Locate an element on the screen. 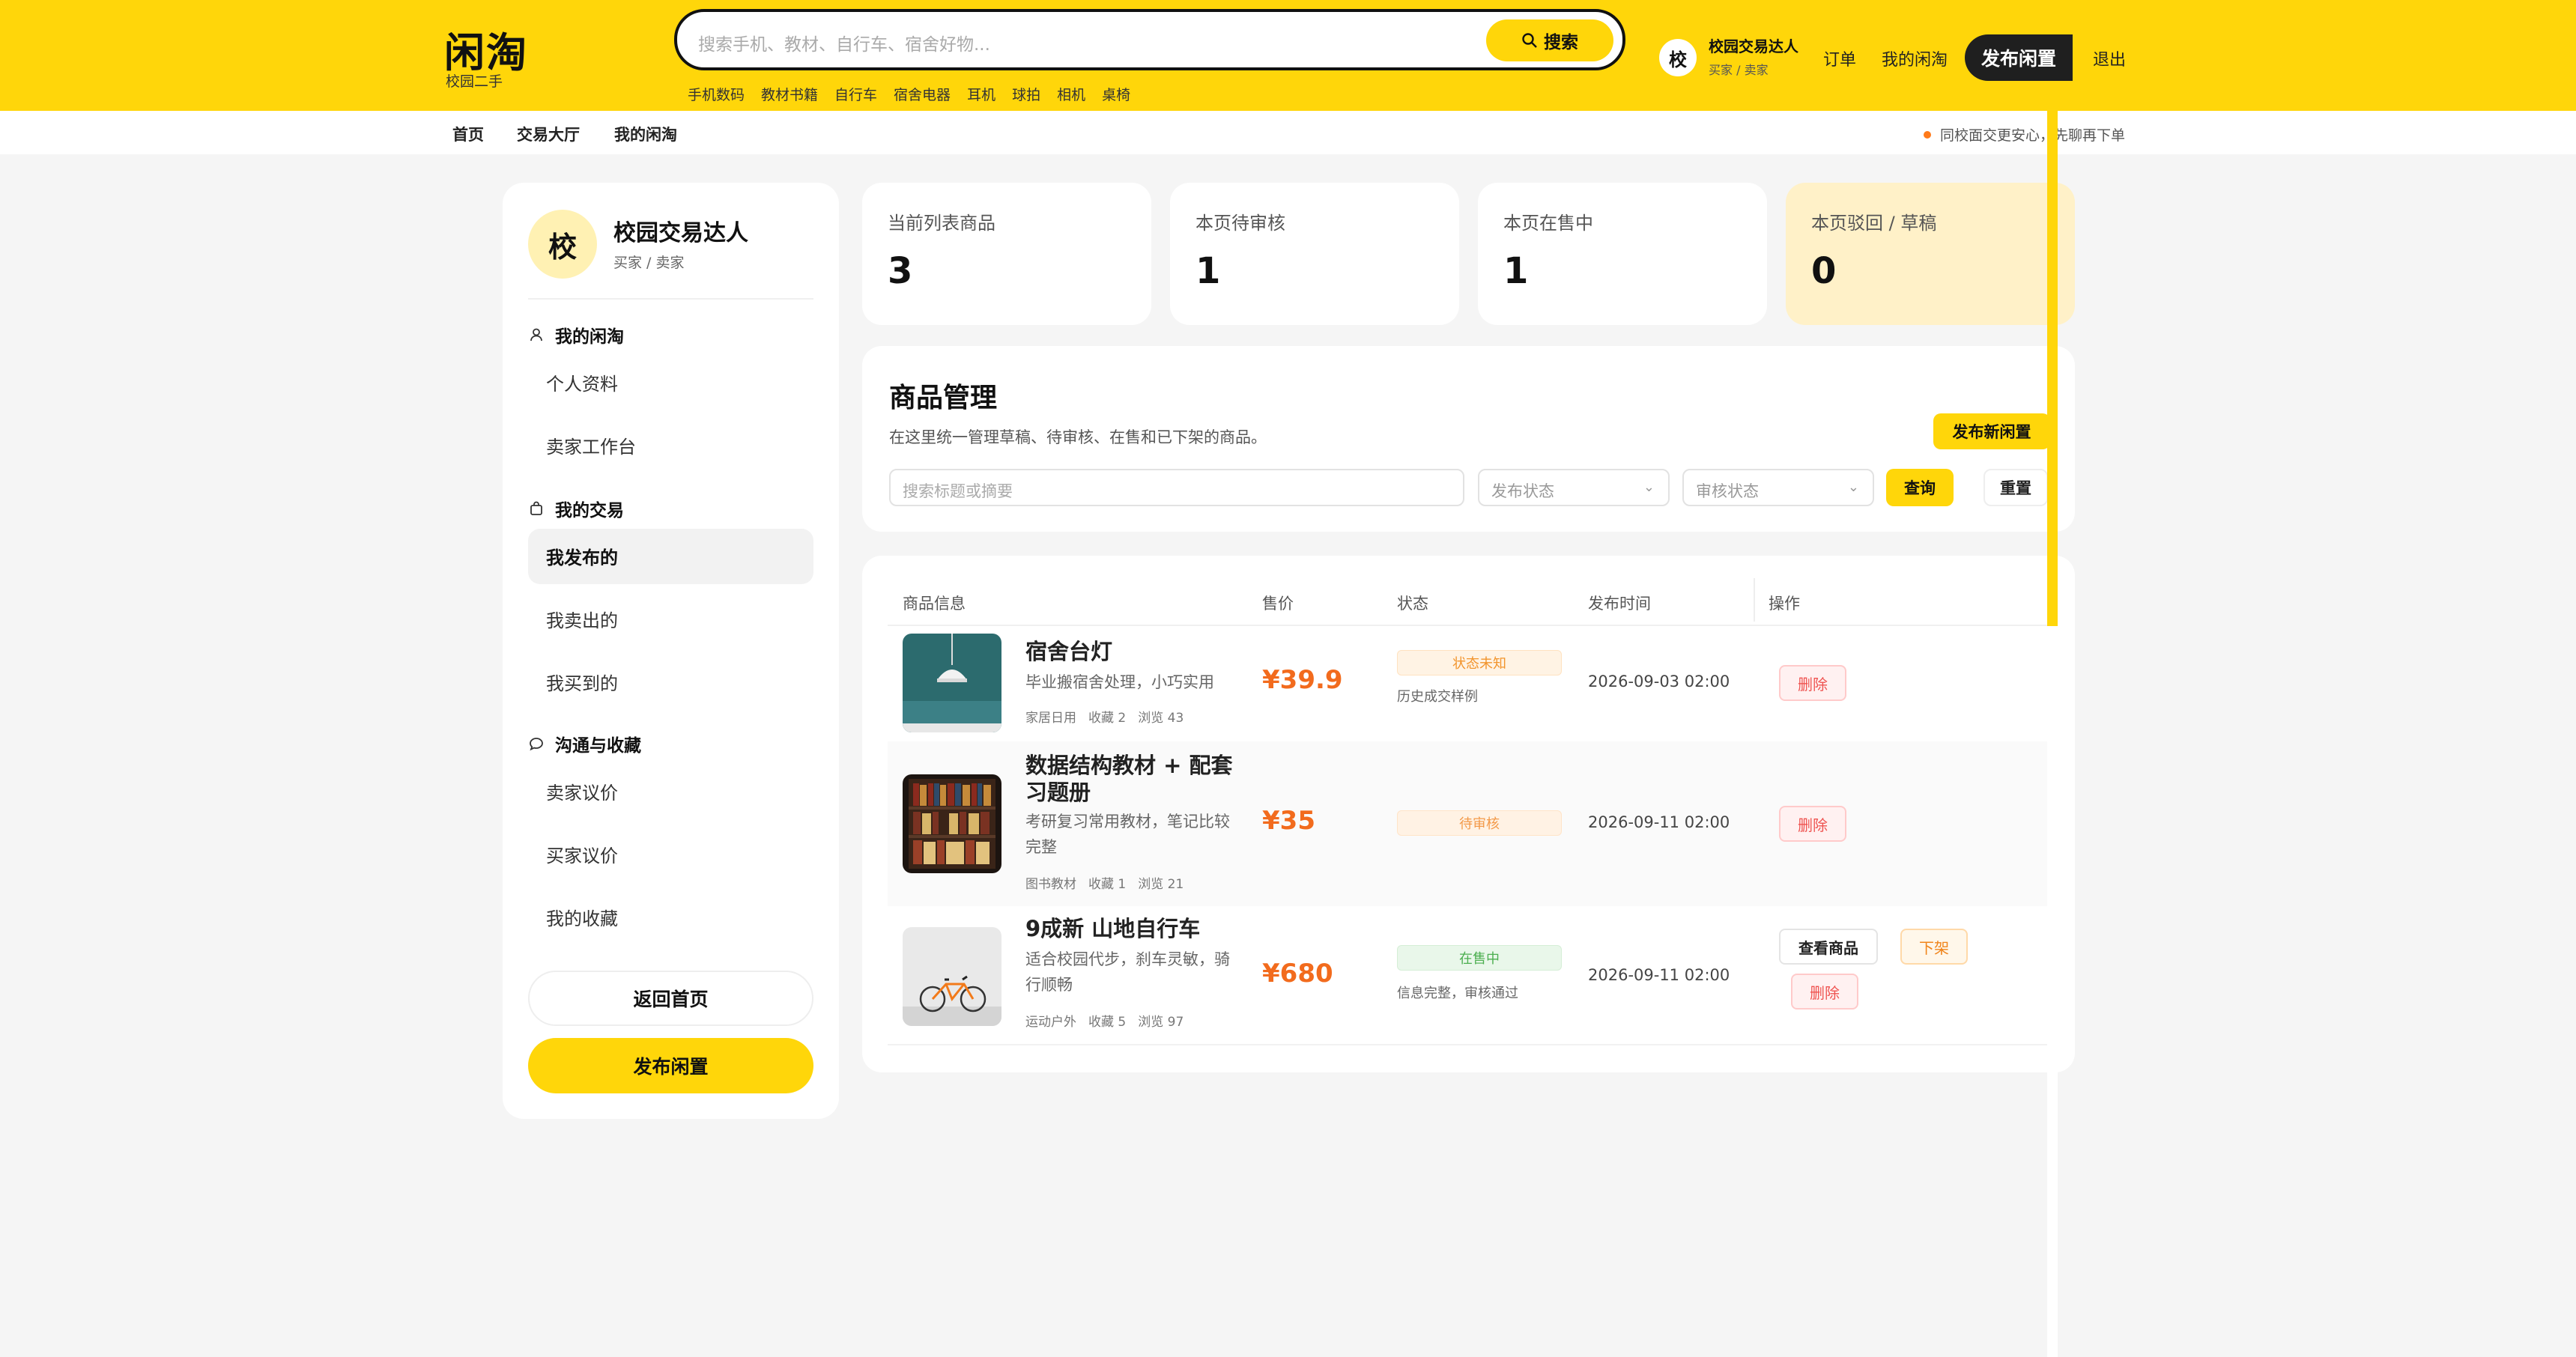 The image size is (2576, 1357). reset-button: 重置 is located at coordinates (2016, 487).